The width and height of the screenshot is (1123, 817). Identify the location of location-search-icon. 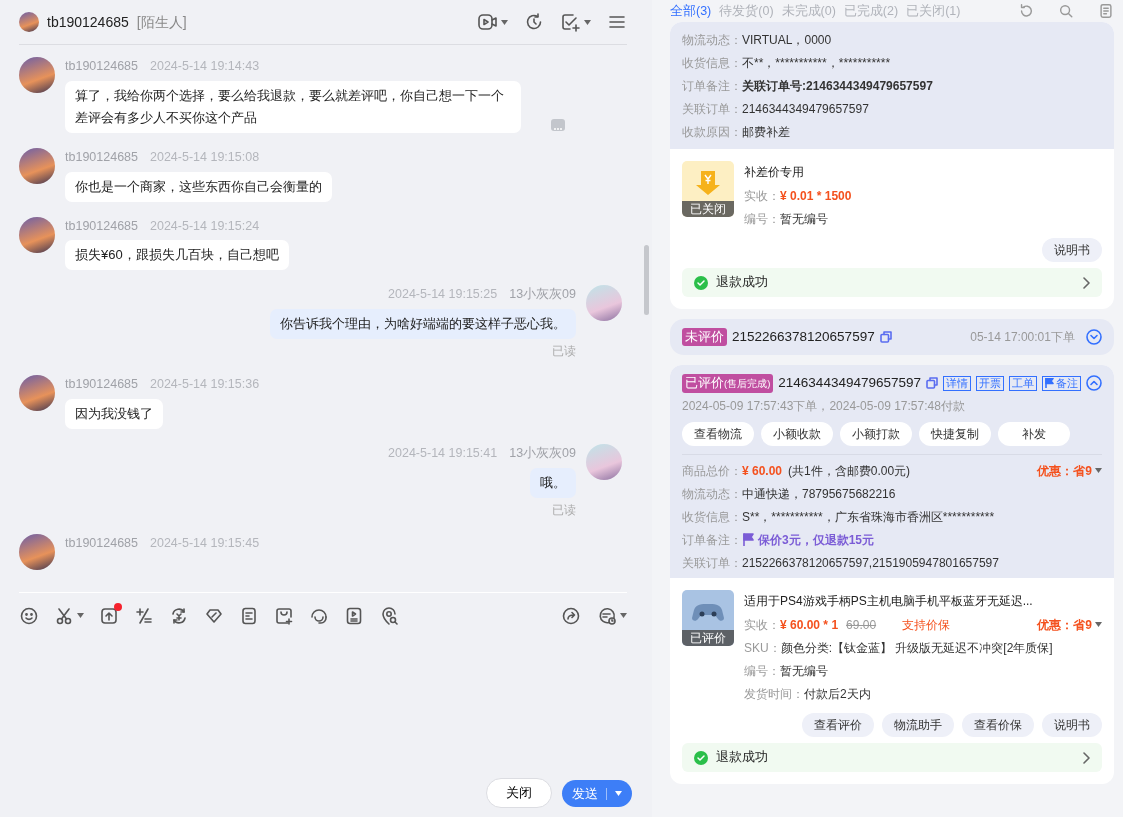
(389, 615).